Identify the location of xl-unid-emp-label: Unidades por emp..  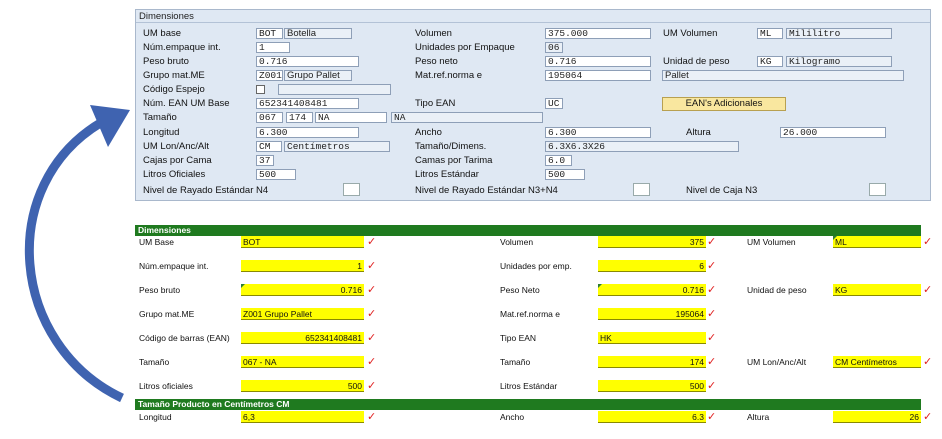
(536, 266).